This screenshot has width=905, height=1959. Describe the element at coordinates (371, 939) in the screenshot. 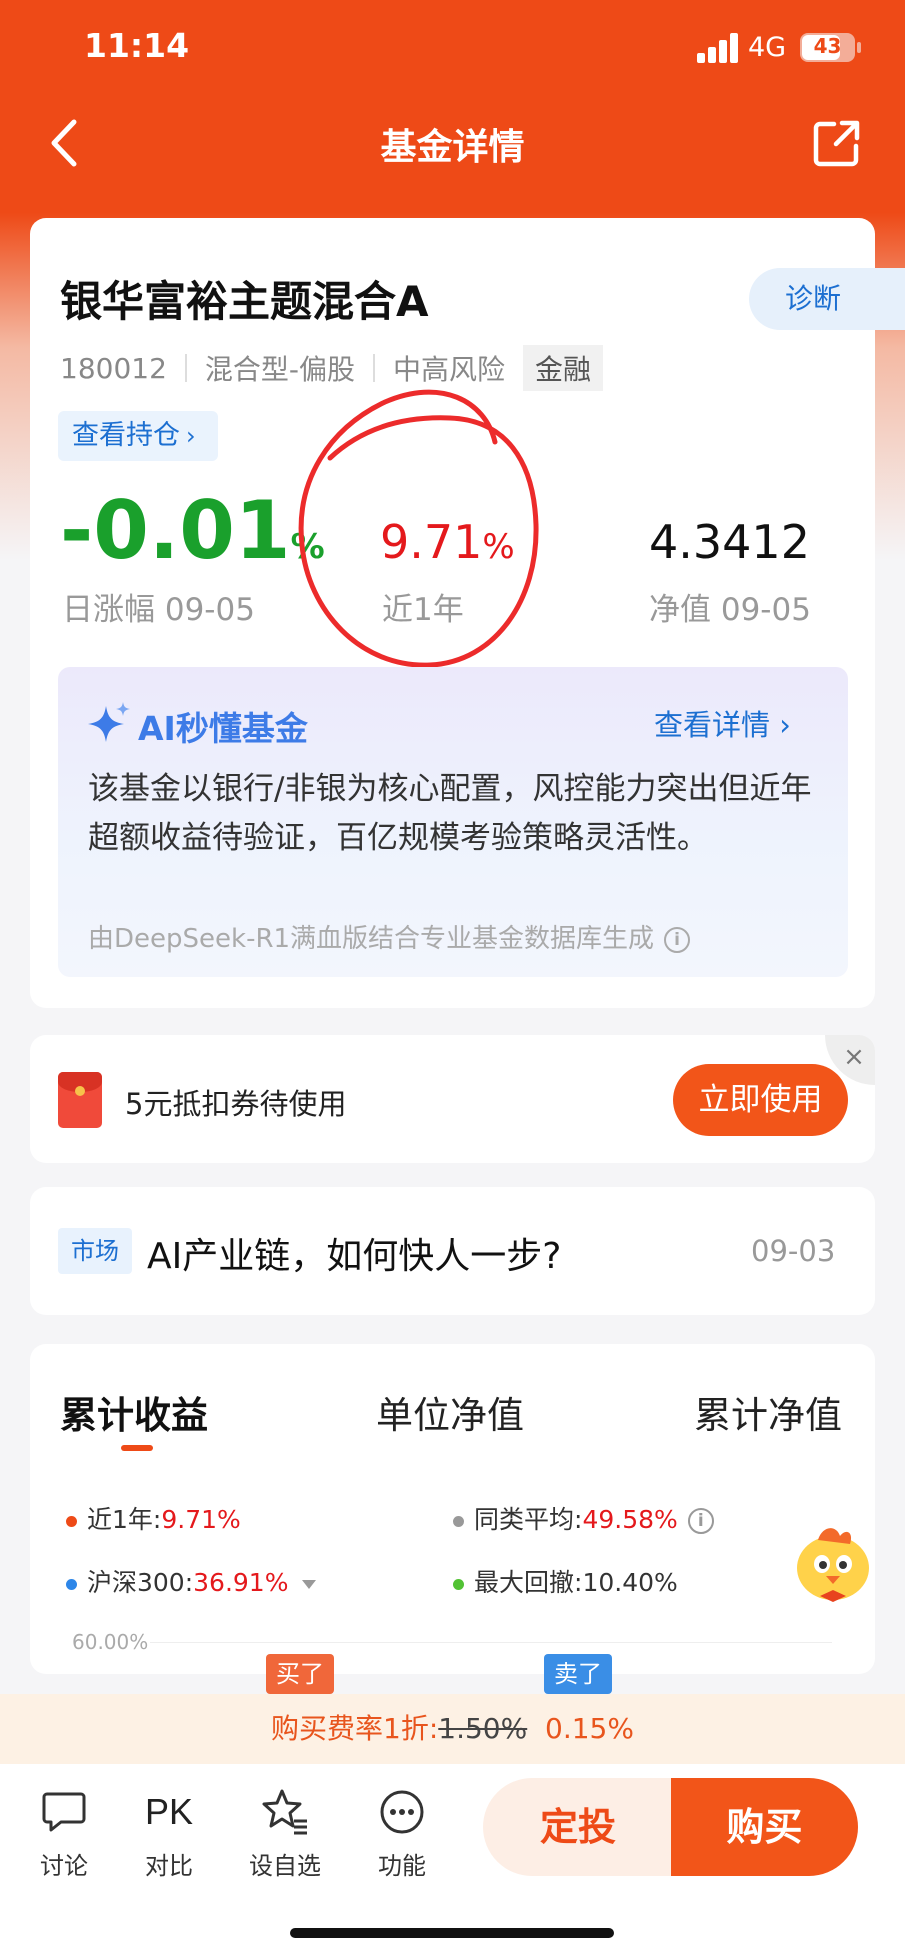

I see `ai-source-text: 由DeepSeek-R1满血版结合专业基金数据库生成` at that location.